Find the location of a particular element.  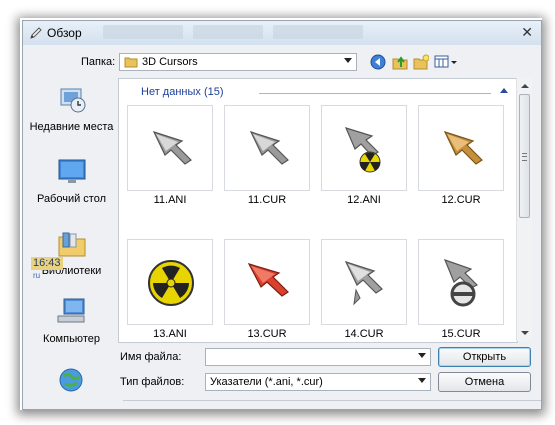

folder-combo-value: 3D Cursors is located at coordinates (170, 62).